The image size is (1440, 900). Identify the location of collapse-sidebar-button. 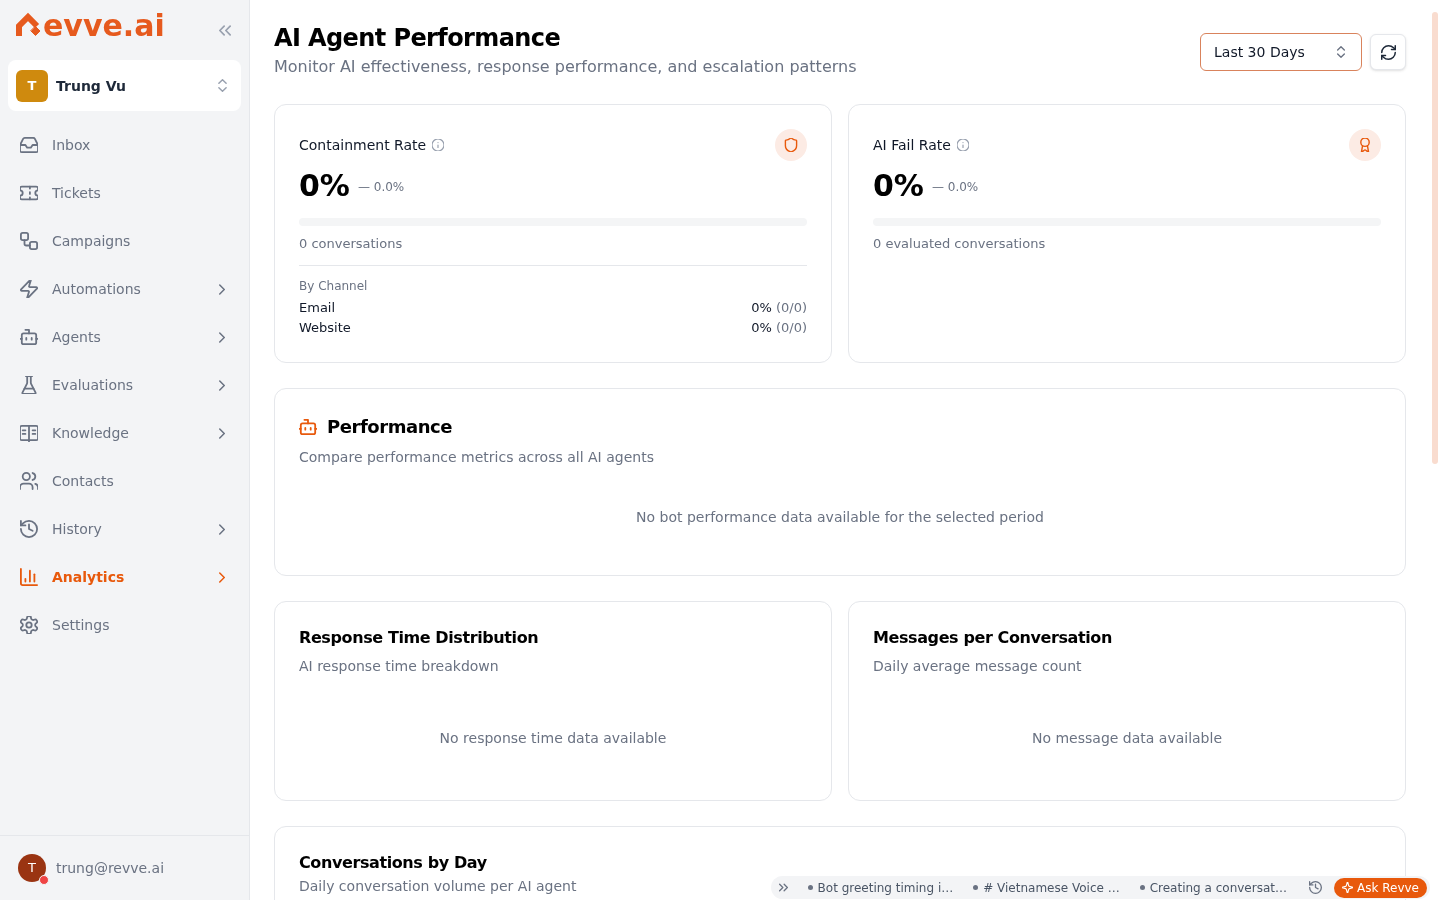
(225, 30).